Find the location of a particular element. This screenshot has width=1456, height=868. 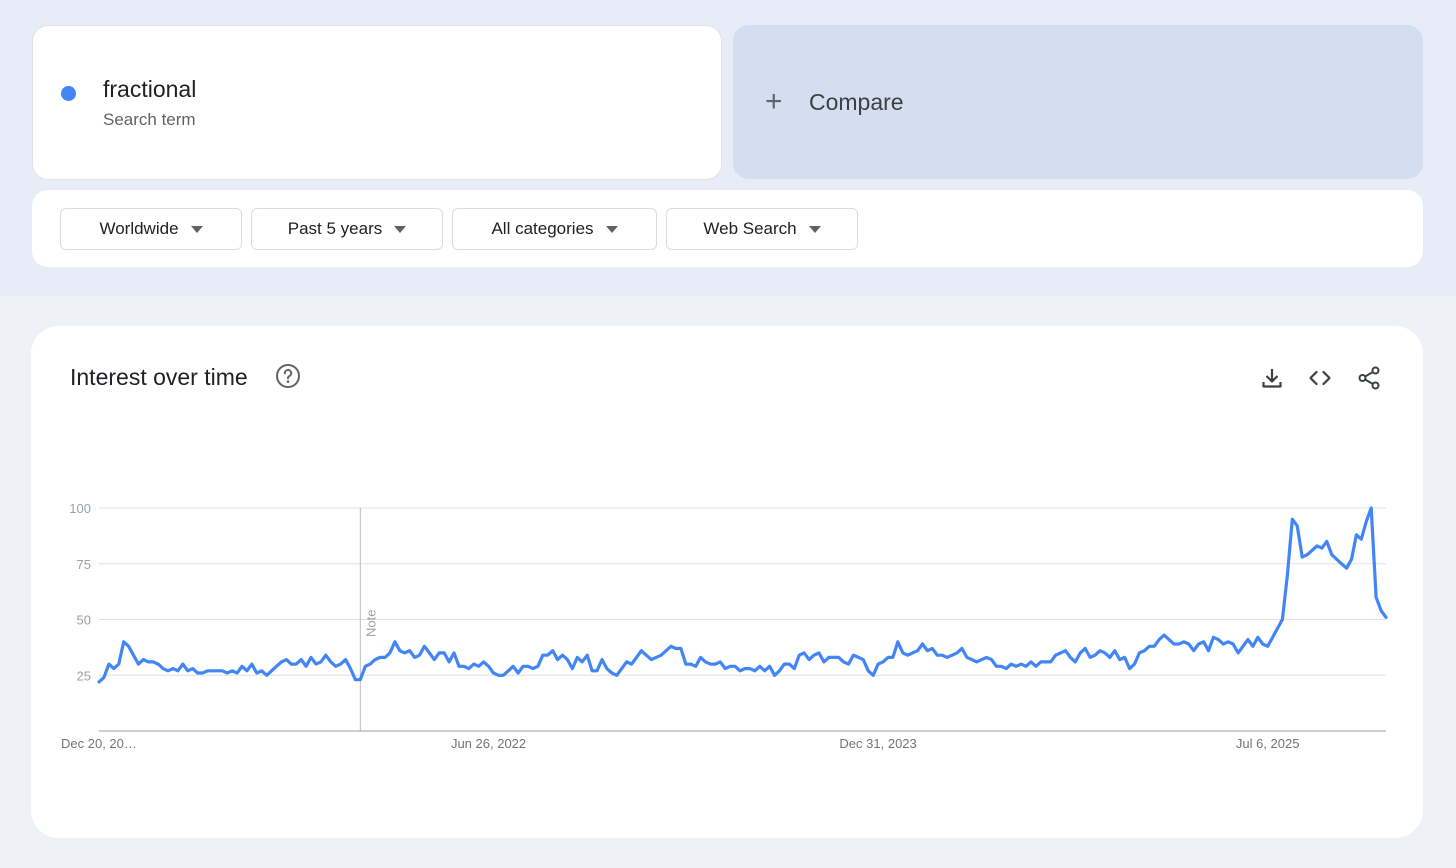

search-term-name: fractional is located at coordinates (149, 89).